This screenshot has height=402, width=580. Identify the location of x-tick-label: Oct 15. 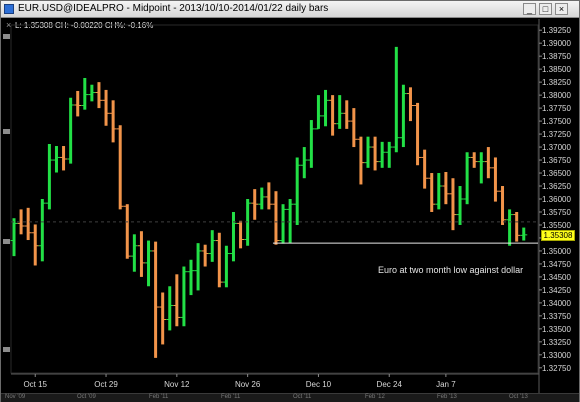
(35, 384).